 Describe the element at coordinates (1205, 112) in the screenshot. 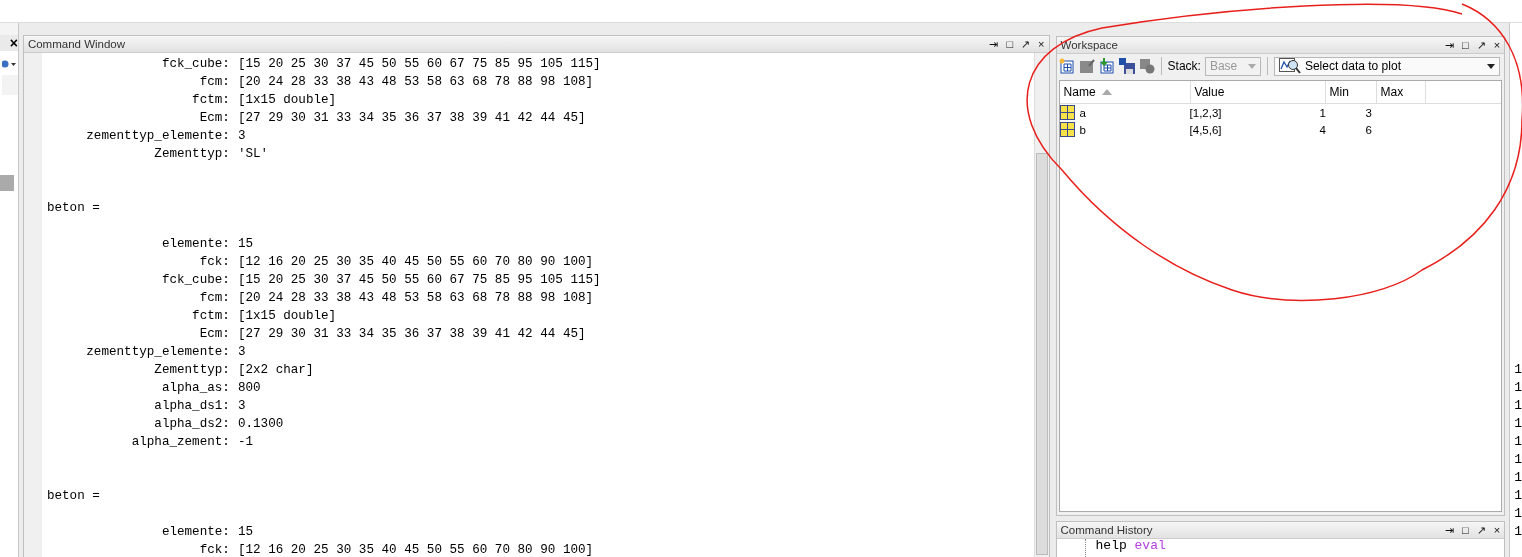

I see `table-cell-text: [1,2,3]` at that location.